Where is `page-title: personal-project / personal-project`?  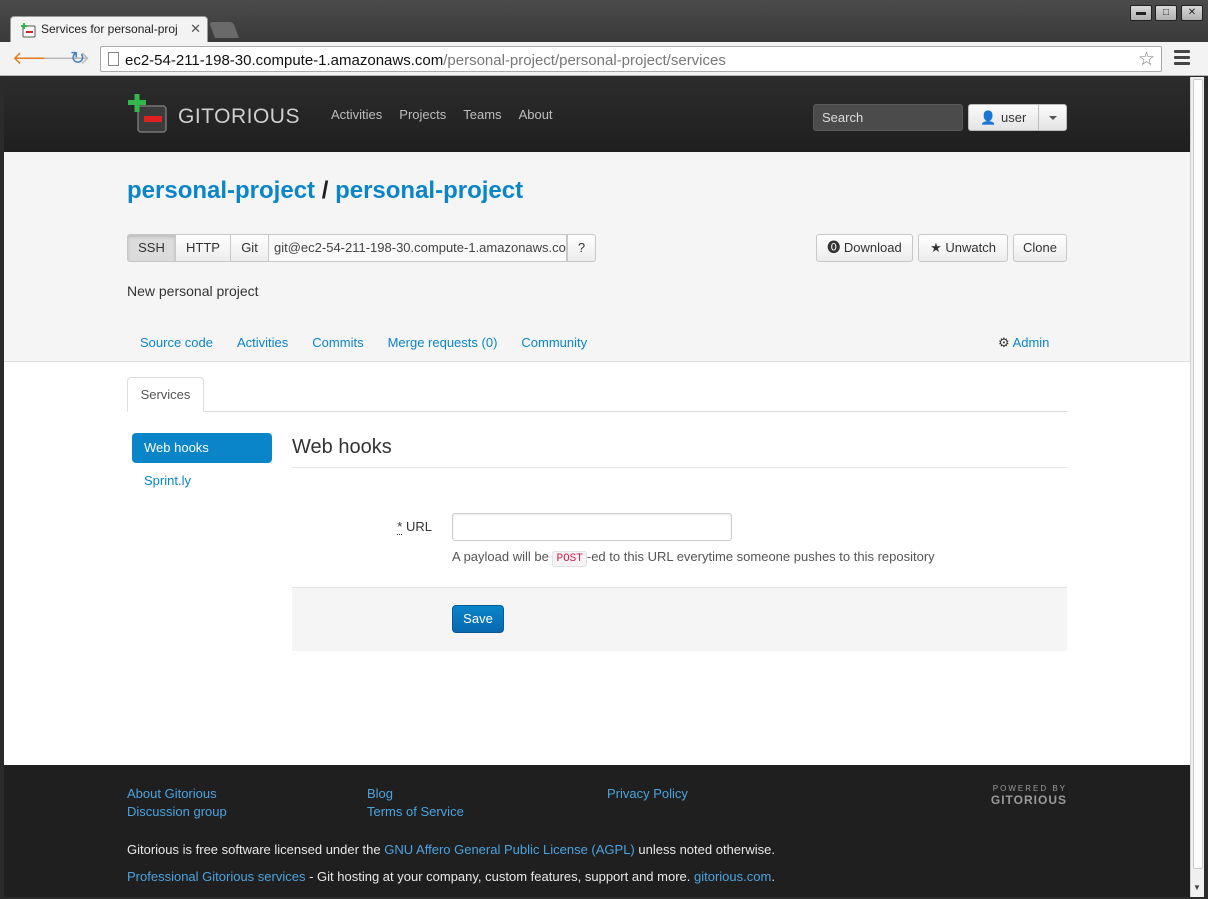
page-title: personal-project / personal-project is located at coordinates (325, 191).